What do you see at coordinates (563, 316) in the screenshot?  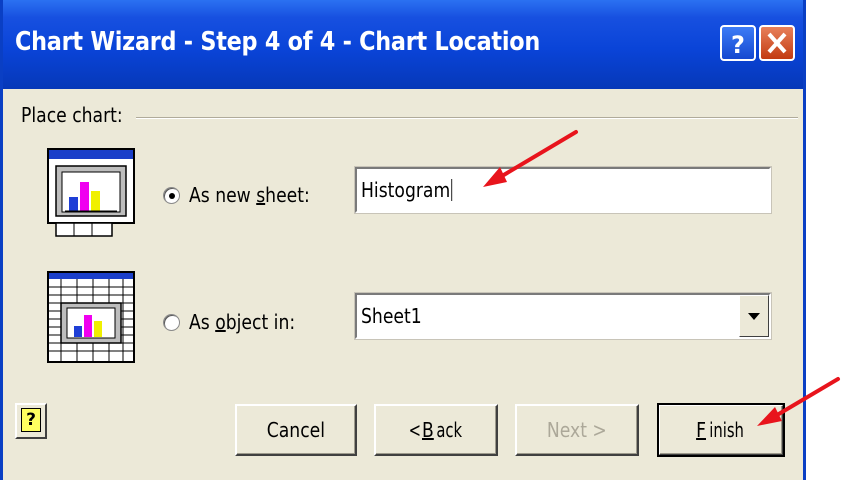 I see `object-sheet-combobox: Sheet1` at bounding box center [563, 316].